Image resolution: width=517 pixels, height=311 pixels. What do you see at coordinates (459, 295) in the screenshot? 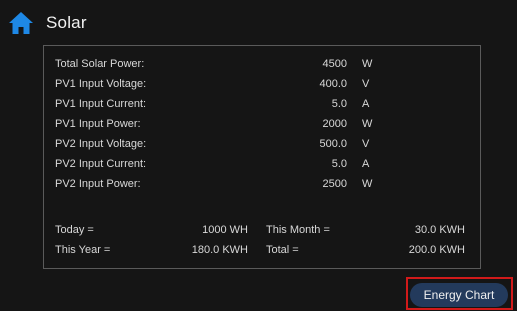
I see `energy-chart-button: Energy Chart` at bounding box center [459, 295].